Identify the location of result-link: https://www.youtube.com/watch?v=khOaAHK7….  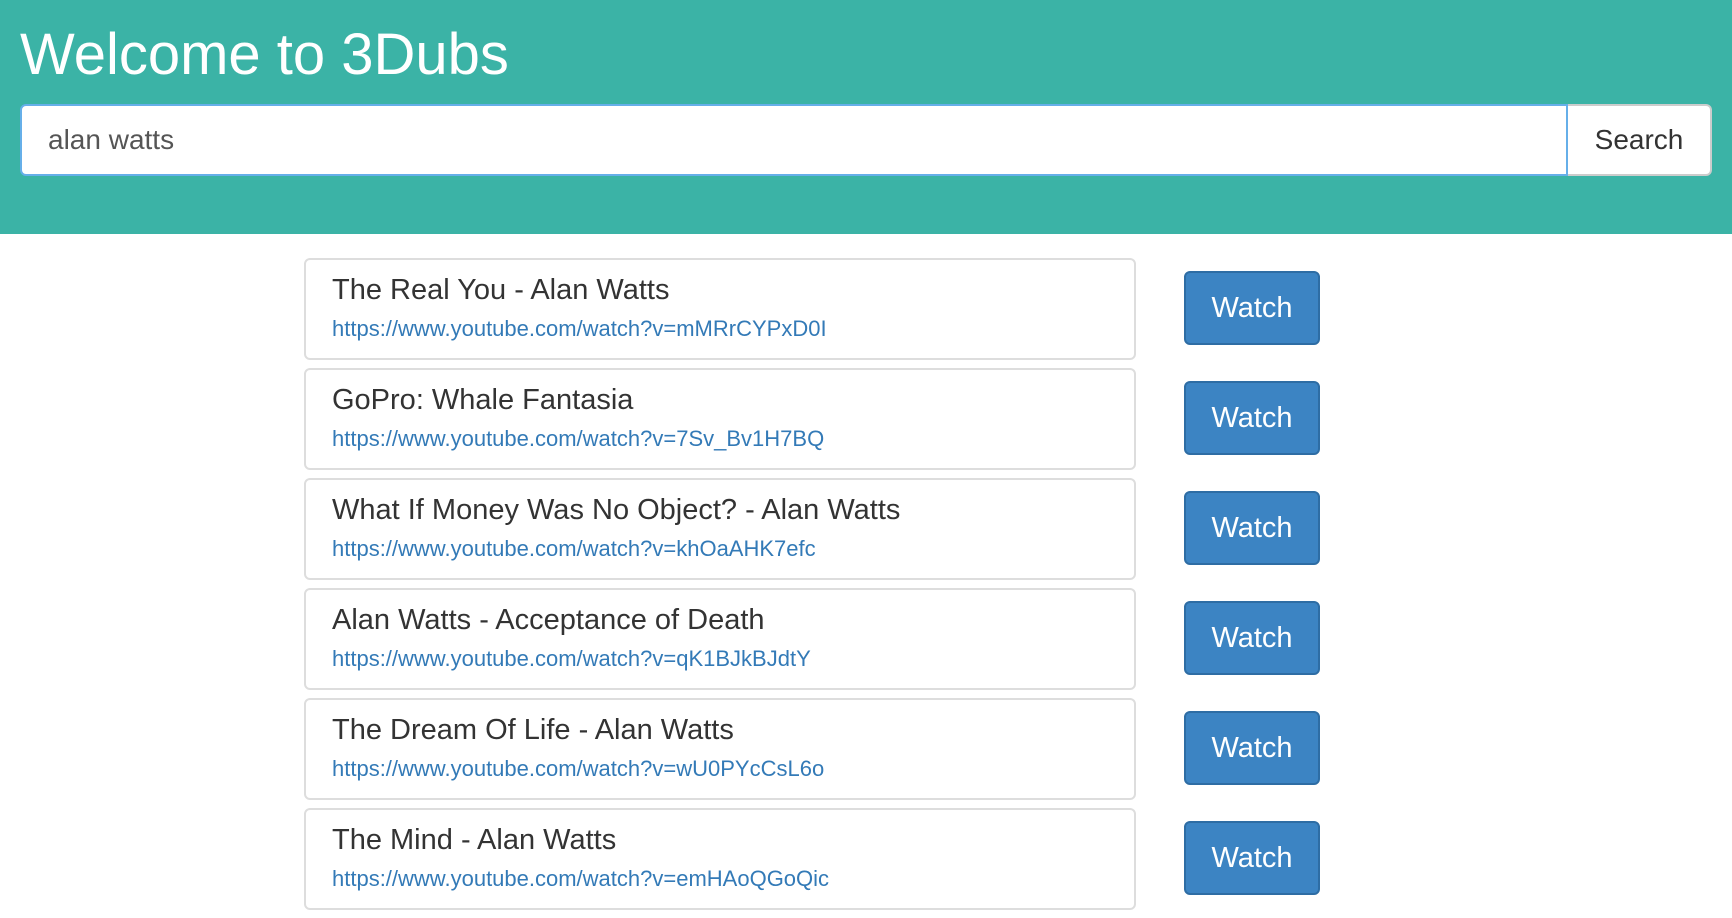
(574, 549).